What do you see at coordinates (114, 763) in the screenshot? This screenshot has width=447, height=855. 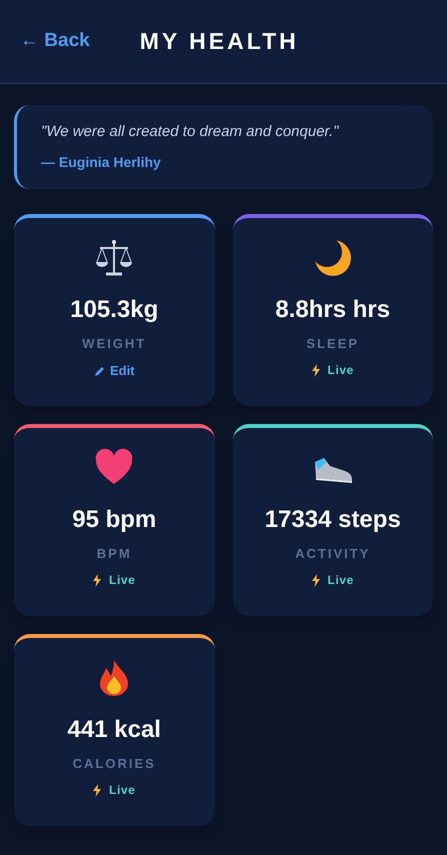 I see `metric-label: CALORIES` at bounding box center [114, 763].